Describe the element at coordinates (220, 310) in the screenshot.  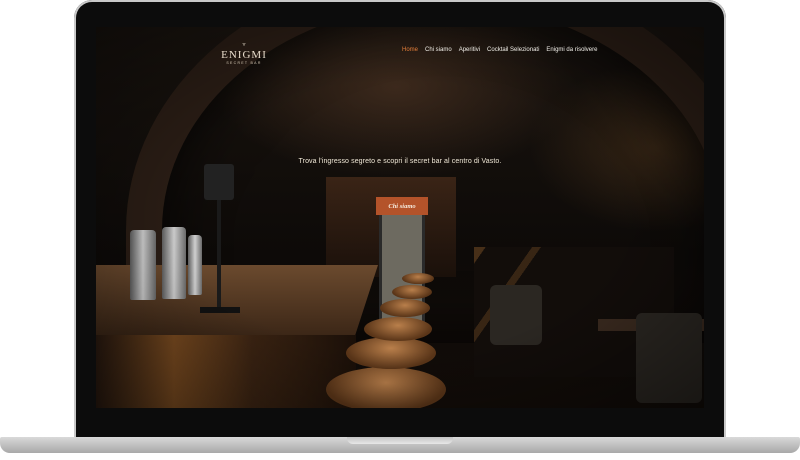
I see `bar-lamp-base` at that location.